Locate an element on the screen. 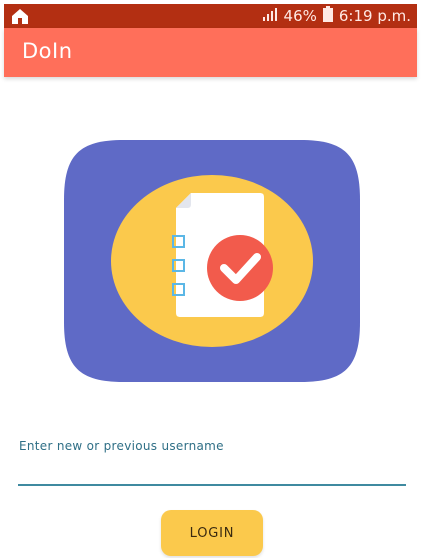 This screenshot has width=421, height=558. home-icon is located at coordinates (20, 16).